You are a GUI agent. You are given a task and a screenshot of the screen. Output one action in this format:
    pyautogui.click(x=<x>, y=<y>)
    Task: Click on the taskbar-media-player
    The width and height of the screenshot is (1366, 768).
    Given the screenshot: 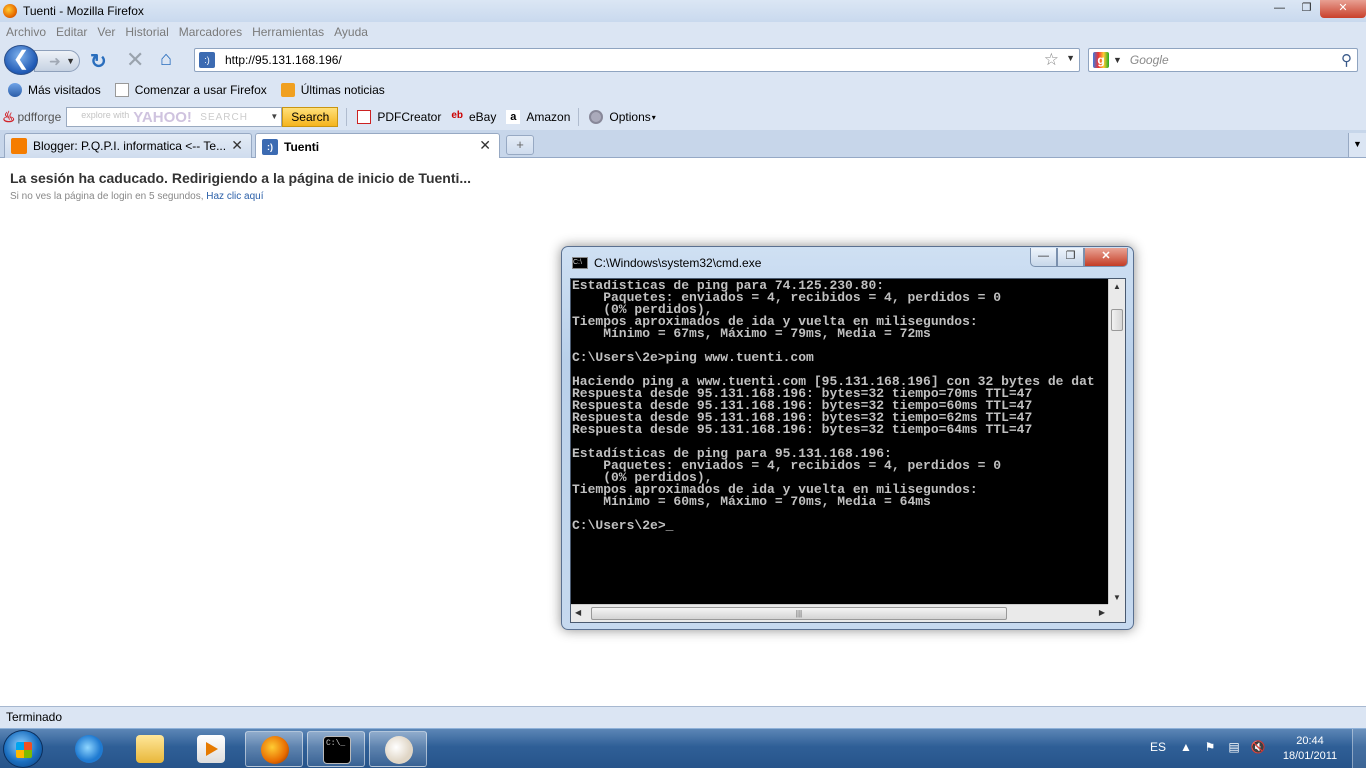 What is the action you would take?
    pyautogui.click(x=211, y=749)
    